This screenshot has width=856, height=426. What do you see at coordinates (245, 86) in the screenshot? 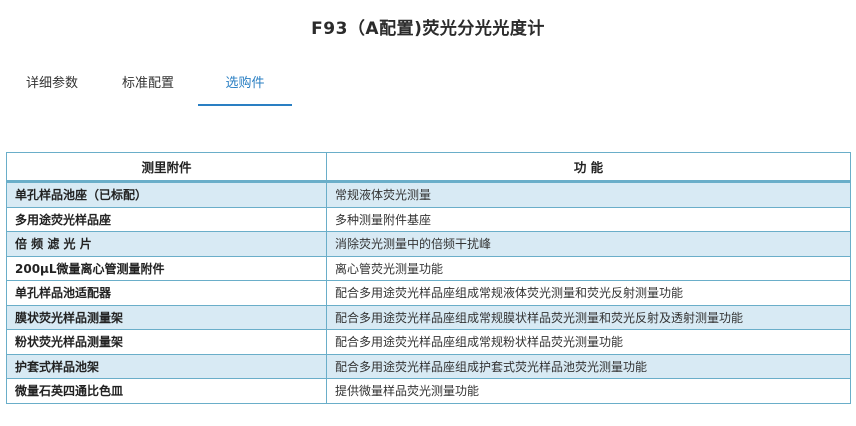
I see `tab-optional-parts: 选购件` at bounding box center [245, 86].